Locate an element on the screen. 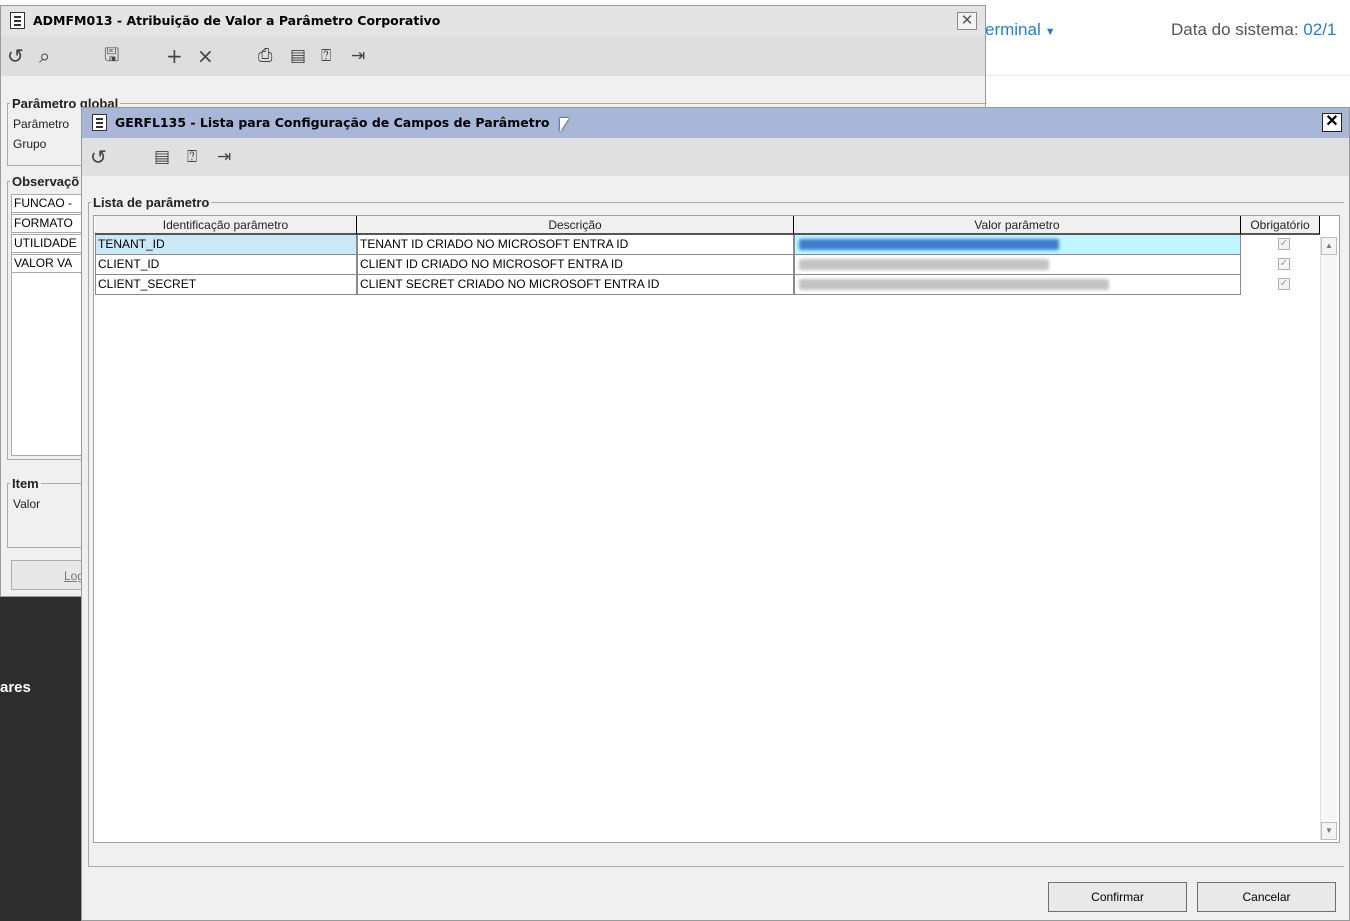  cell-description: CLIENT ID CRIADO NO MICROSOFT ENTRA ID is located at coordinates (575, 265).